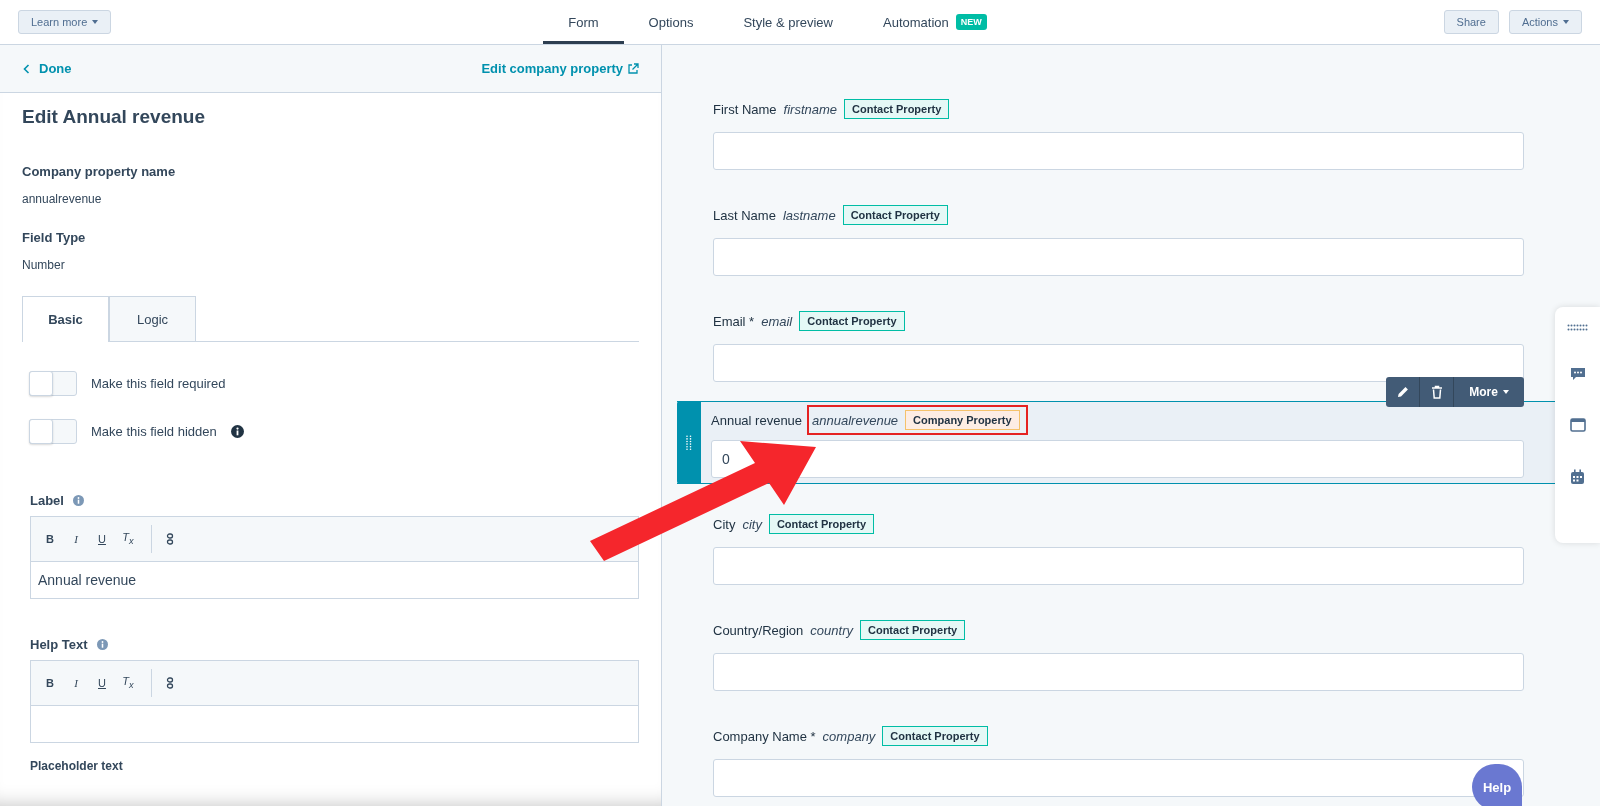  I want to click on internal-name: country, so click(831, 630).